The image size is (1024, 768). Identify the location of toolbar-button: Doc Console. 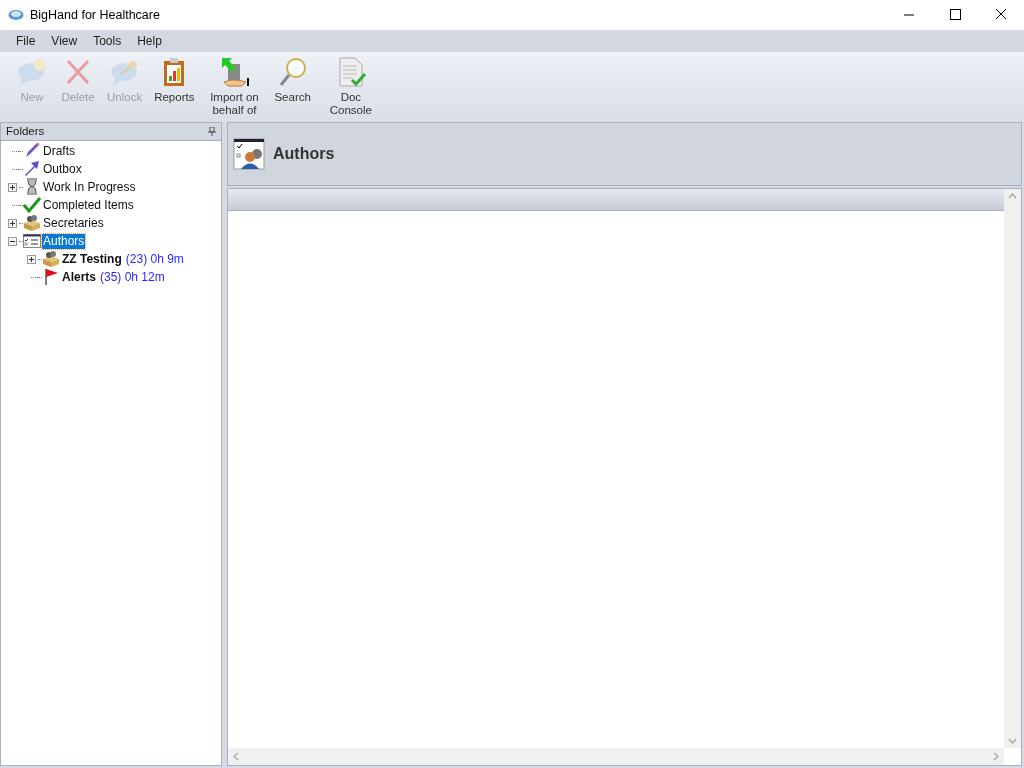
(350, 86).